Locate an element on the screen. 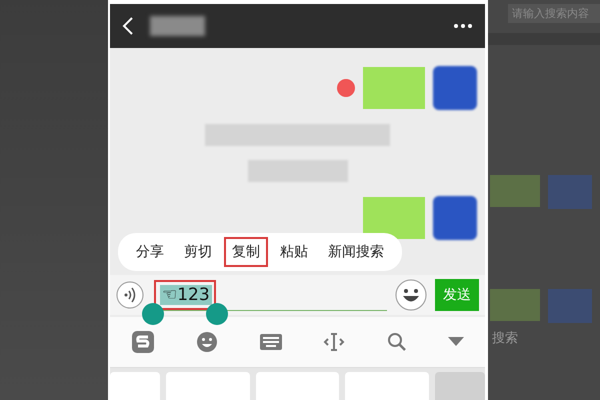 The image size is (600, 400). menu-item: 分享 is located at coordinates (150, 252).